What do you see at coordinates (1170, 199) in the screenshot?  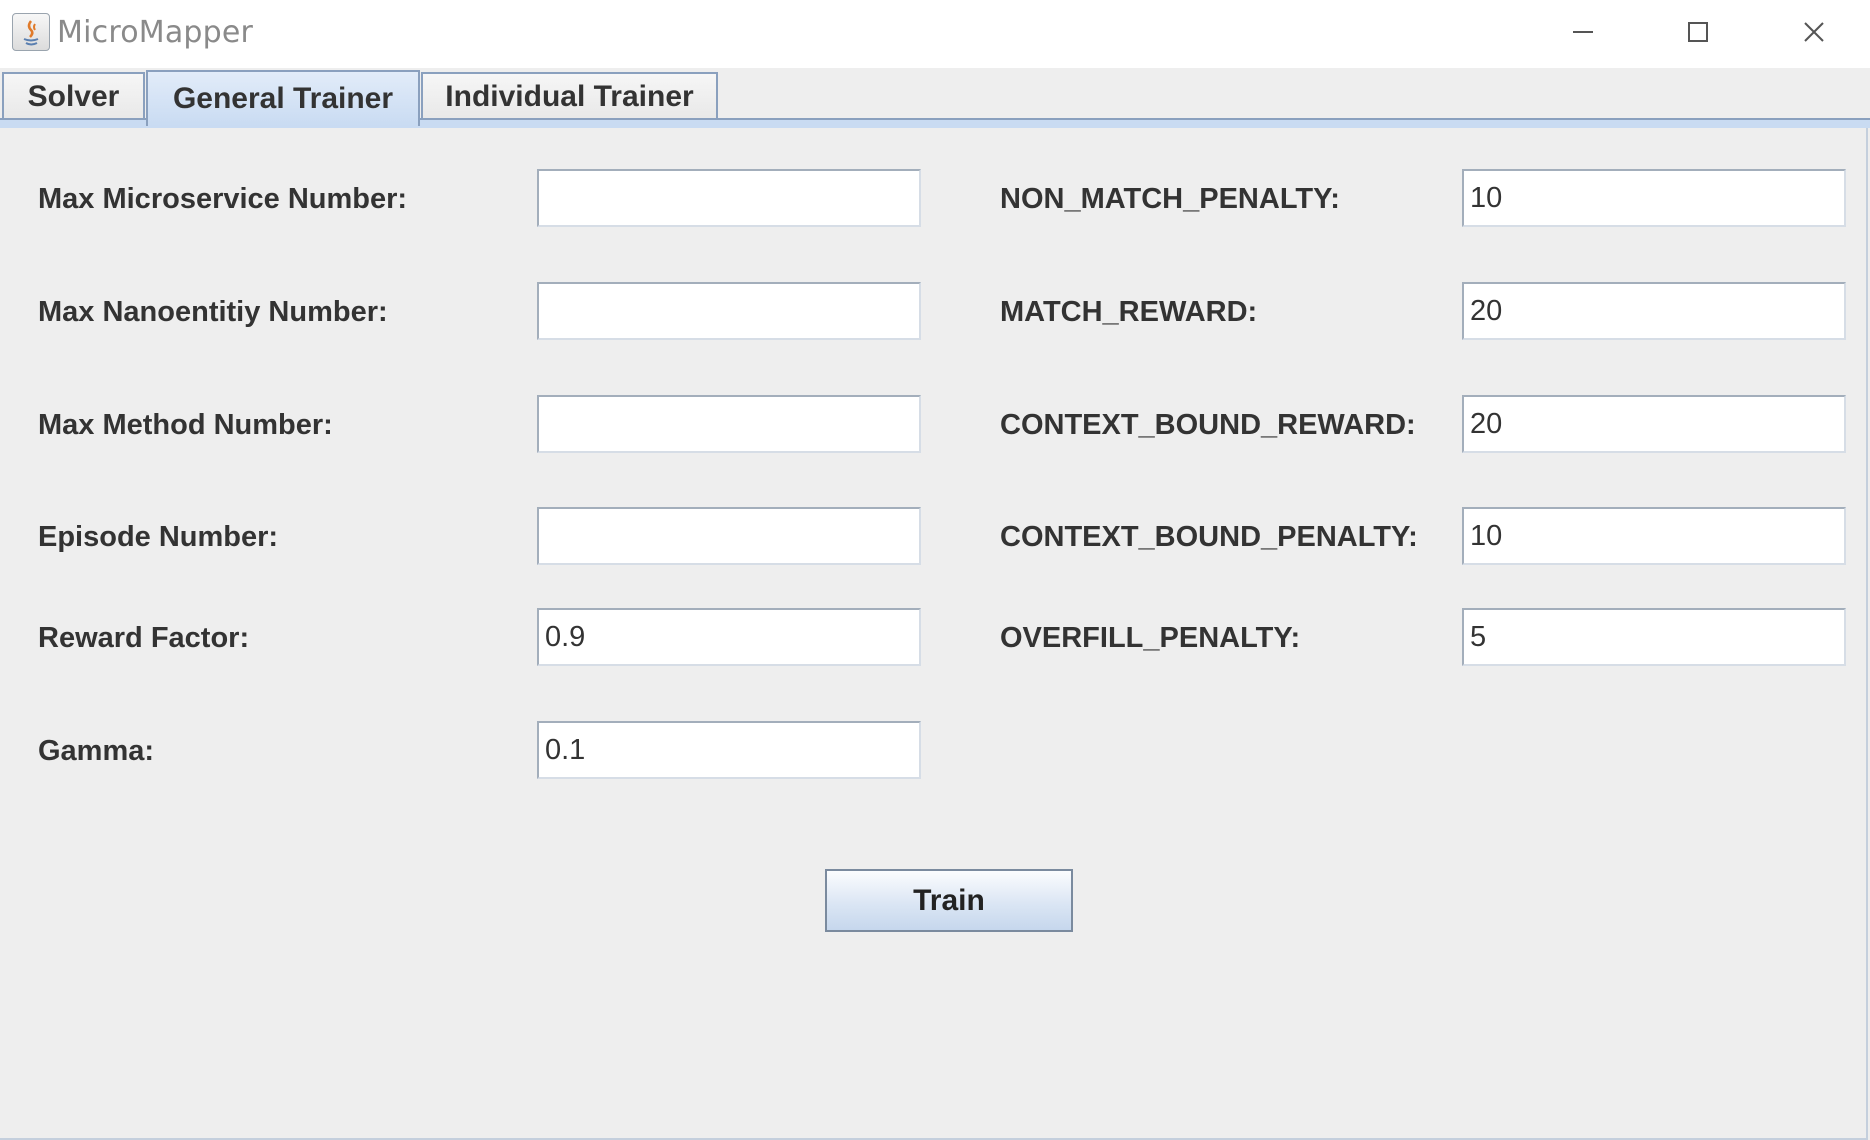 I see `non-match-penalty-label: NON_MATCH_PENALTY:` at bounding box center [1170, 199].